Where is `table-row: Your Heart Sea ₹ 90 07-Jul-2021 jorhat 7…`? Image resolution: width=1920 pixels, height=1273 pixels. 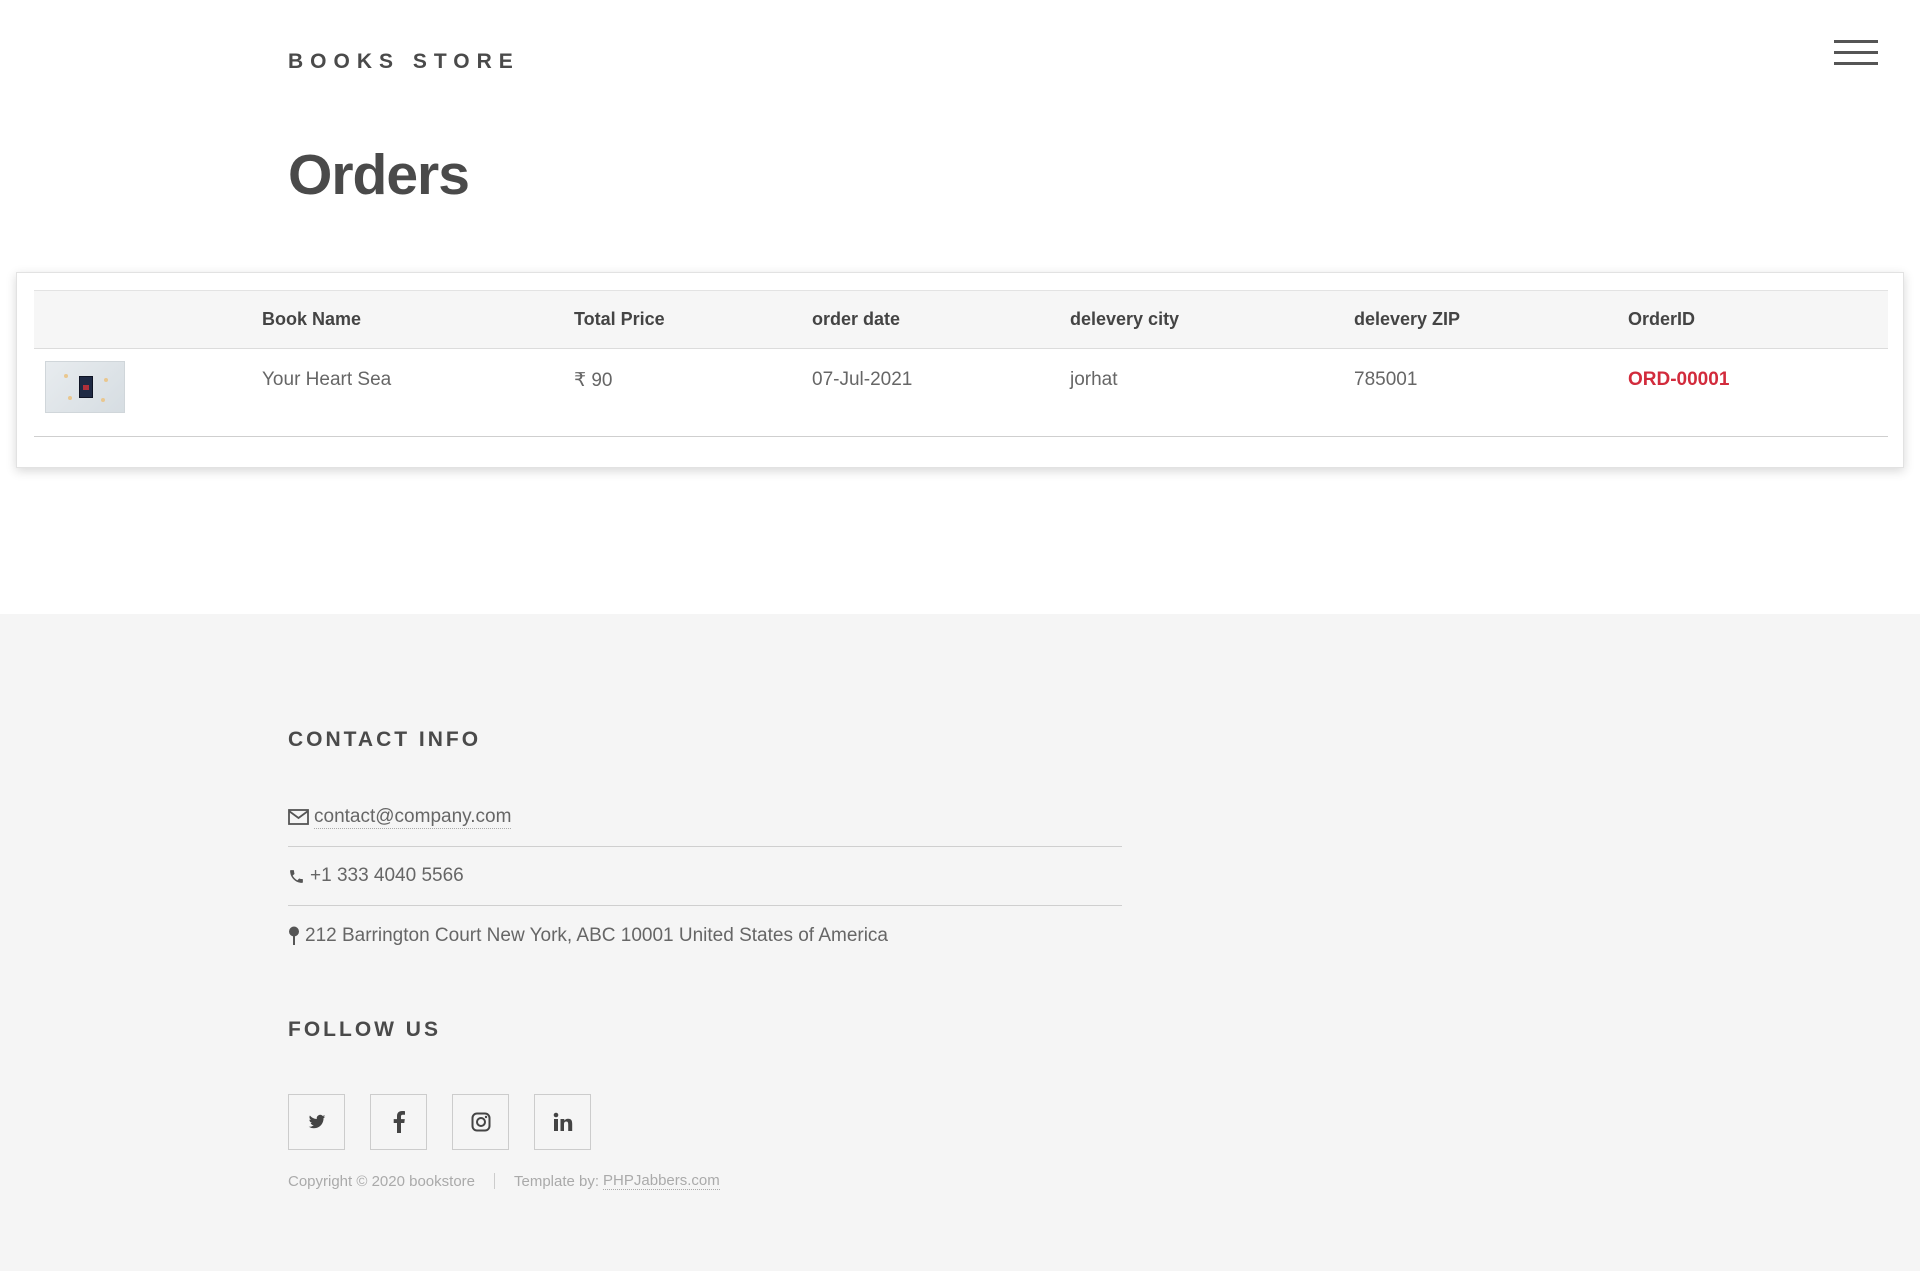 table-row: Your Heart Sea ₹ 90 07-Jul-2021 jorhat 7… is located at coordinates (961, 392).